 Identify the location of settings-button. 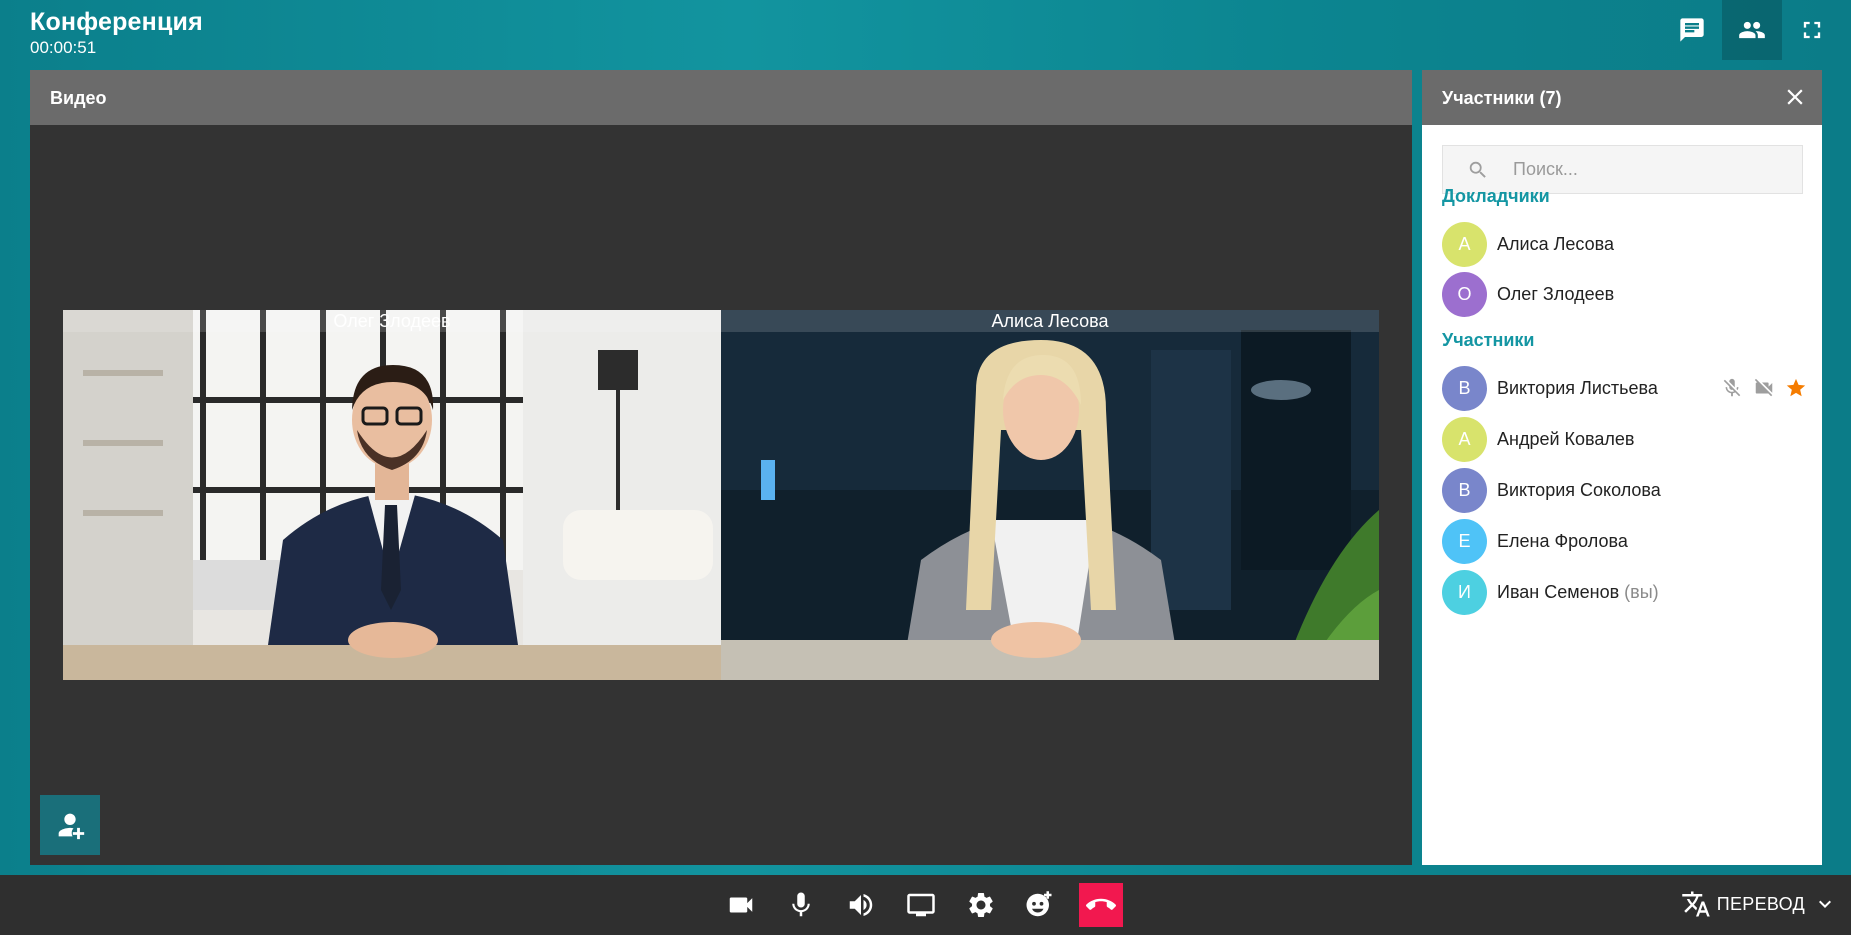
(981, 905).